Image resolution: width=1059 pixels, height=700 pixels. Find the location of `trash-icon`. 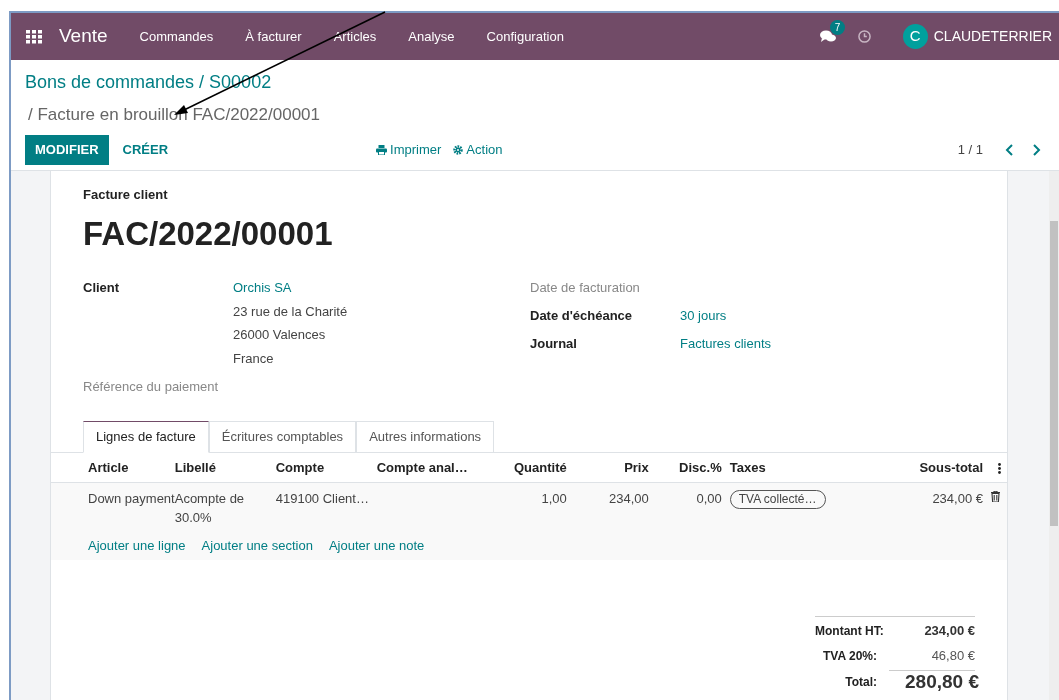

trash-icon is located at coordinates (995, 496).